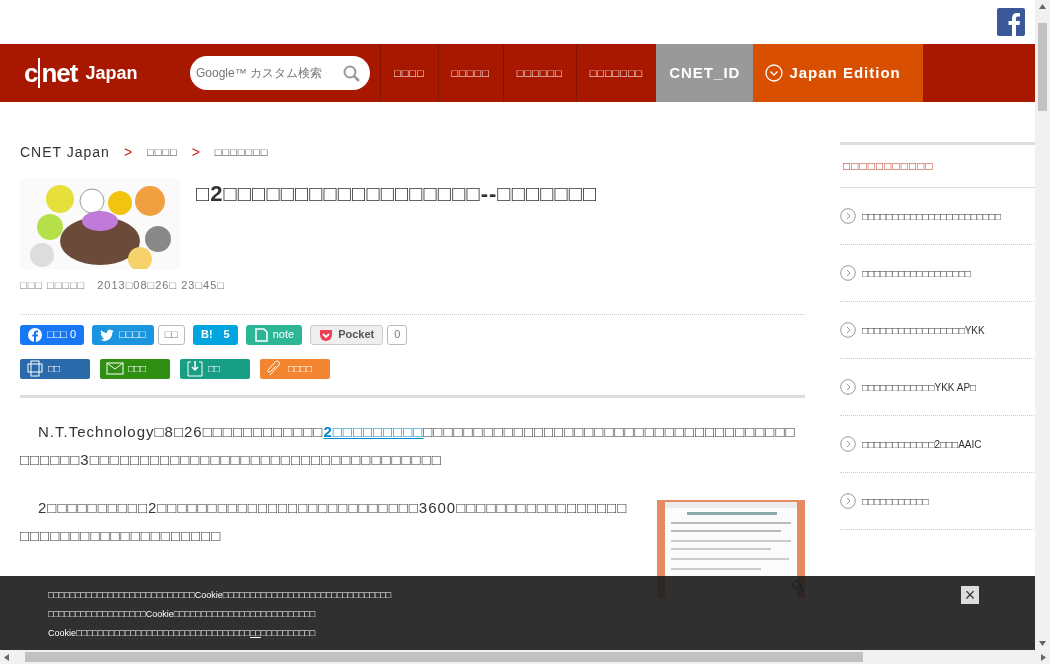 This screenshot has height=664, width=1050. I want to click on edition-selector: Japan Edition, so click(838, 73).